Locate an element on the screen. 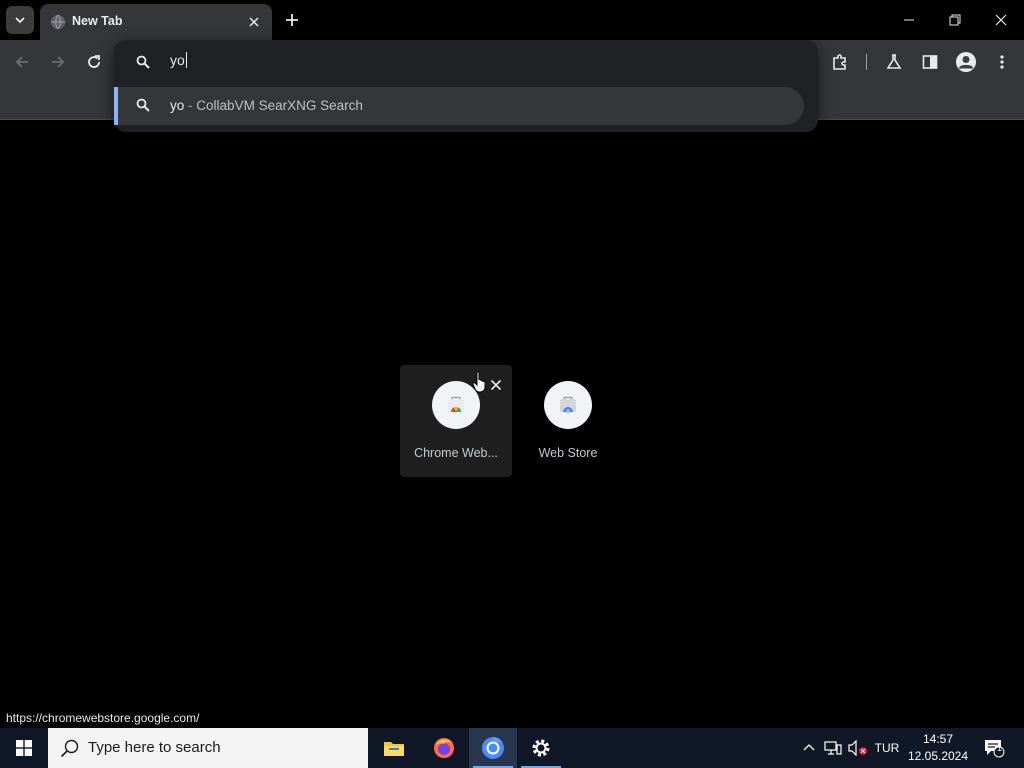 The height and width of the screenshot is (768, 1024). side-panel-icon is located at coordinates (930, 62).